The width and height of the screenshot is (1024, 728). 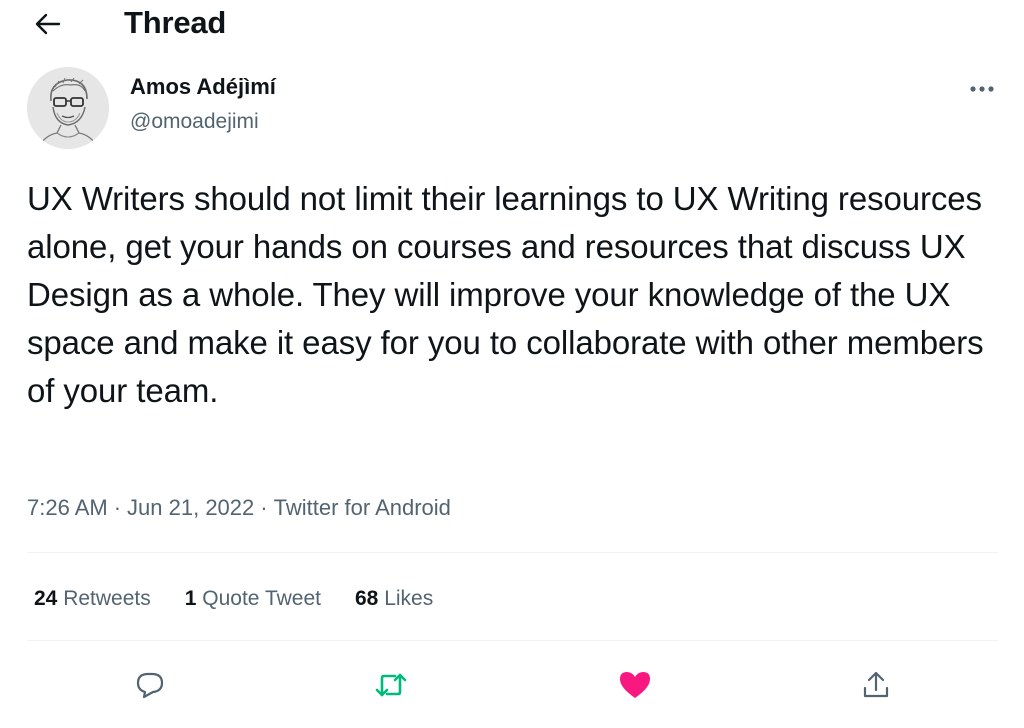 I want to click on likes-stat: 68 Likes, so click(x=394, y=599).